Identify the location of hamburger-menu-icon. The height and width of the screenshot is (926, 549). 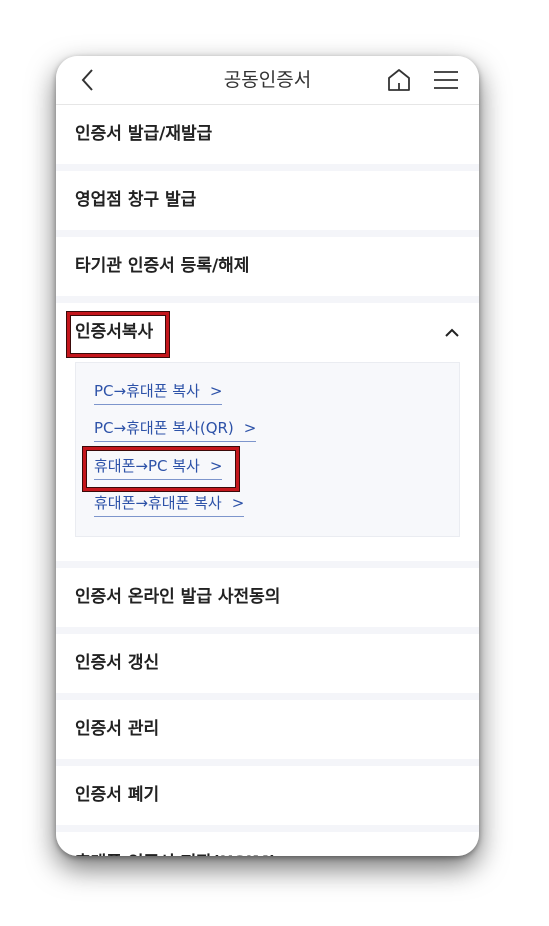
(446, 80).